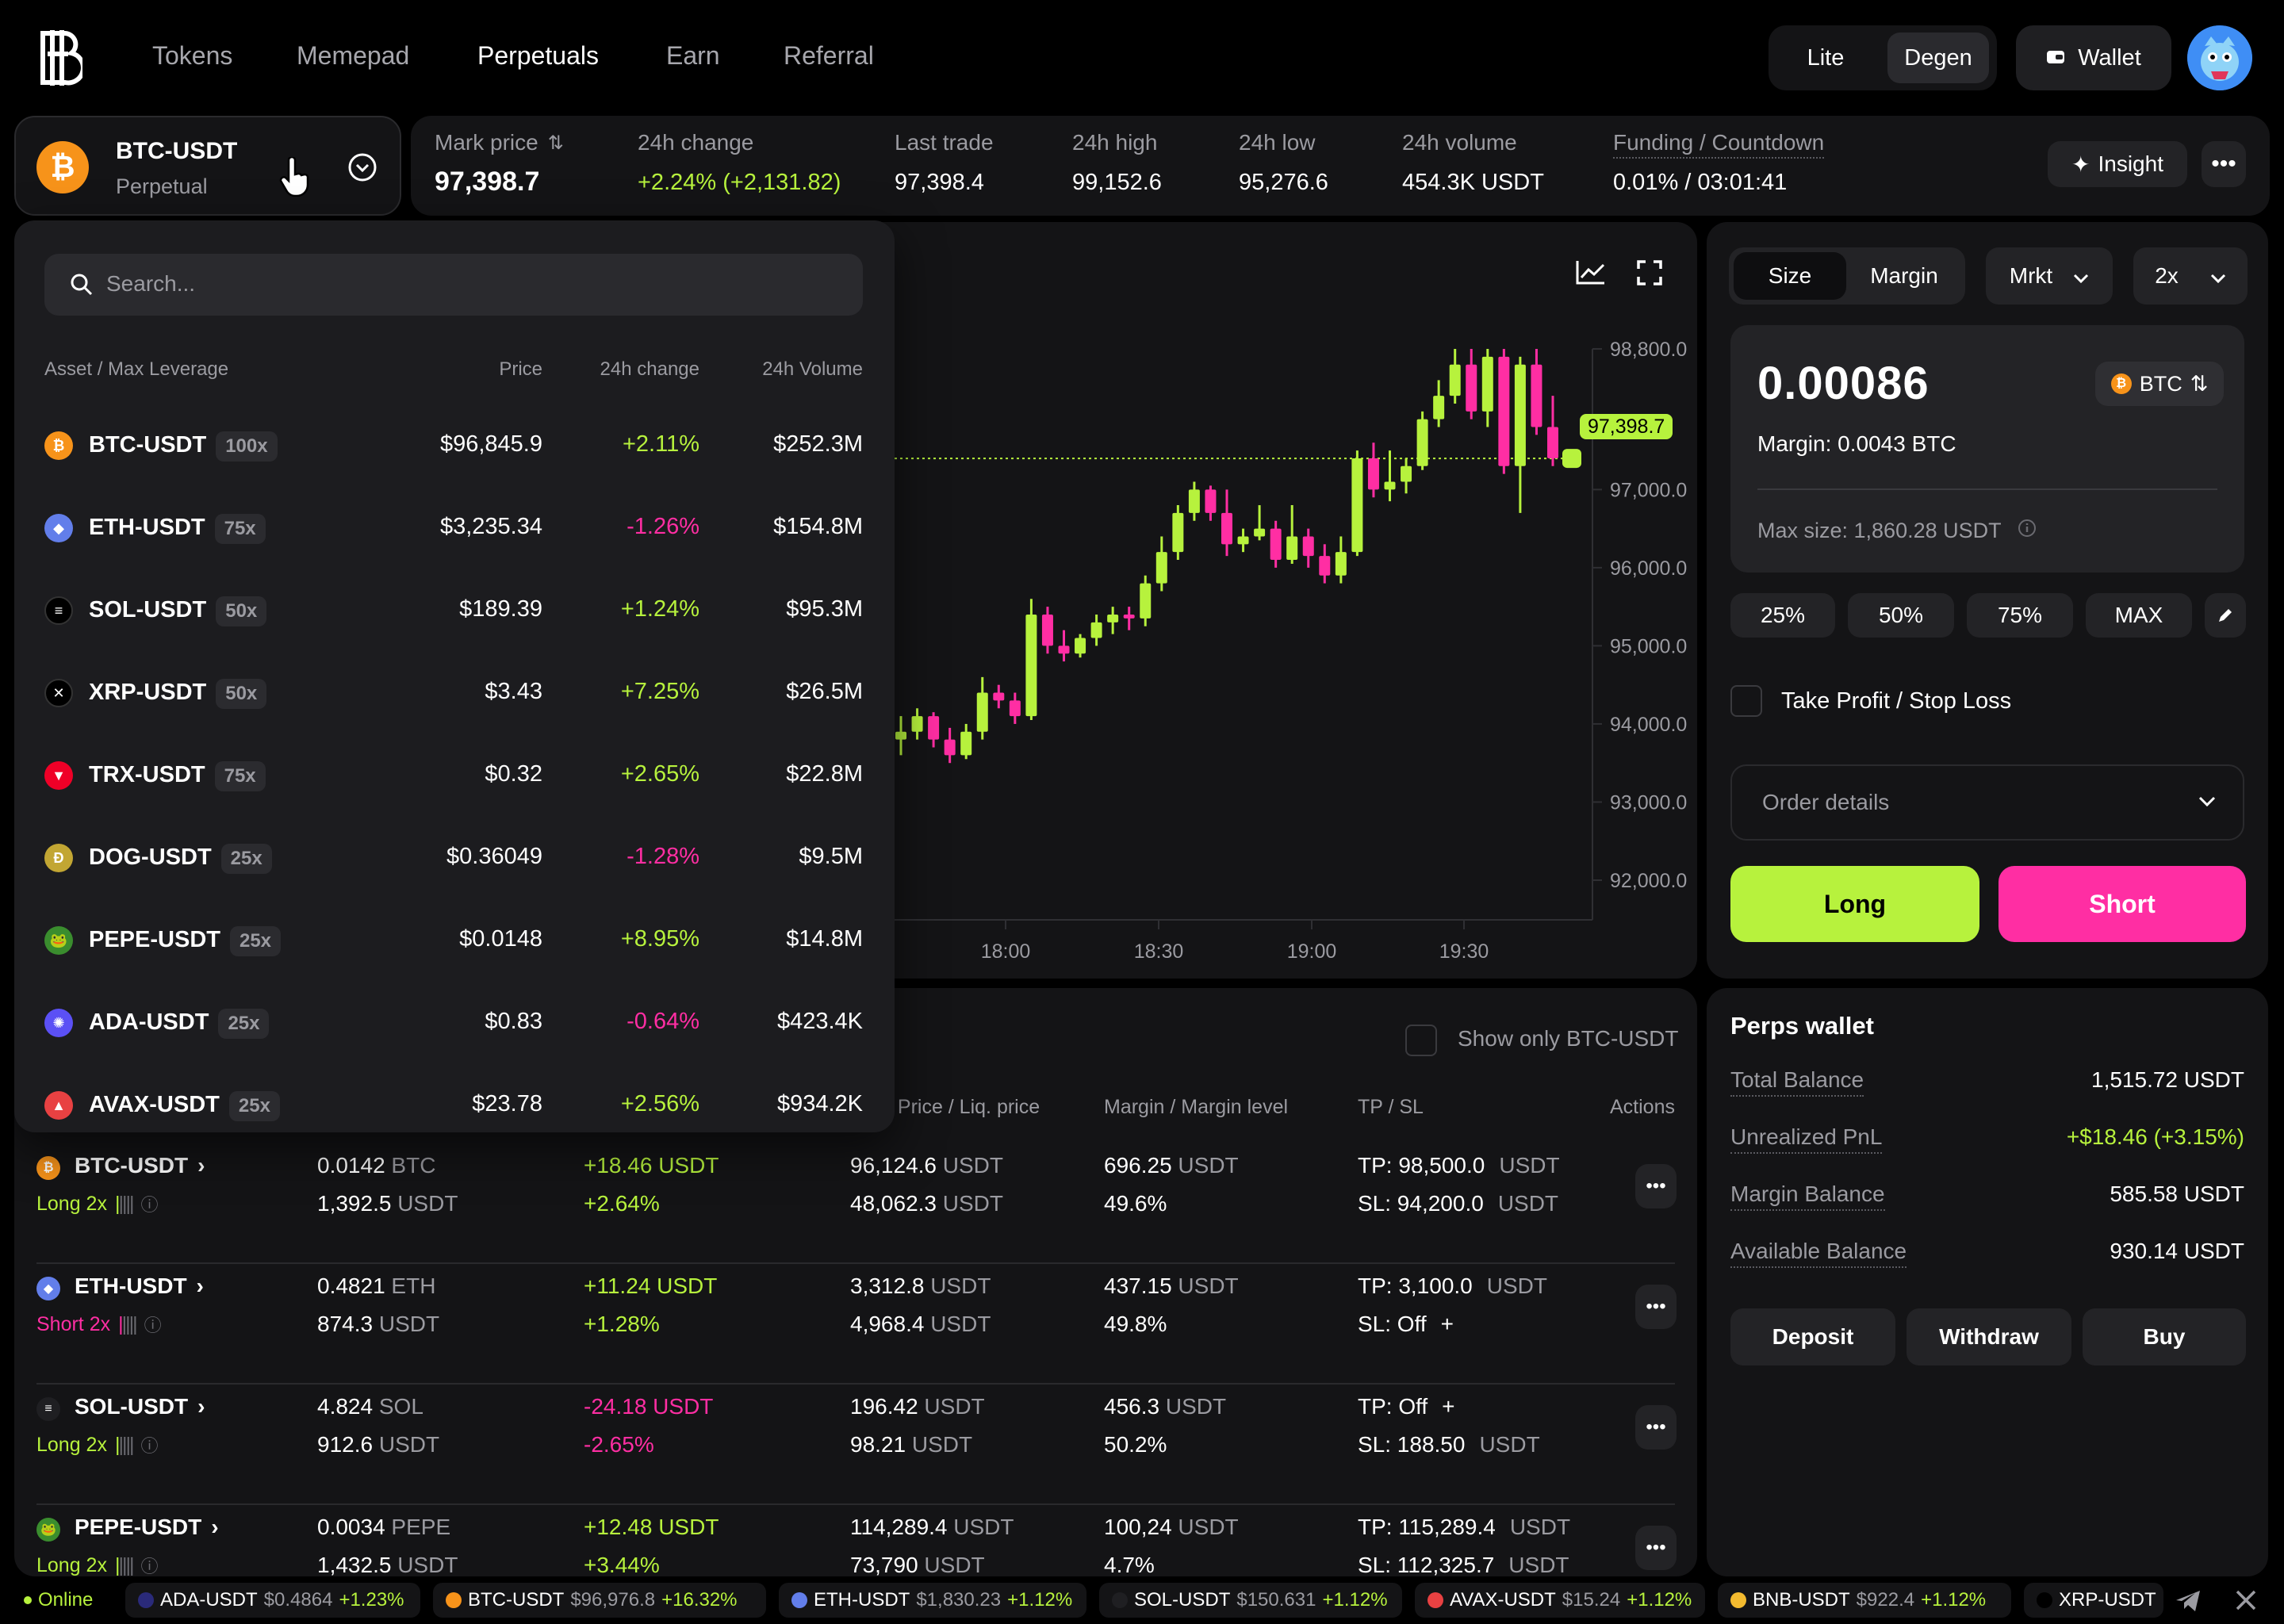 This screenshot has width=2284, height=1624. I want to click on order-details-toggle: Order details, so click(1987, 802).